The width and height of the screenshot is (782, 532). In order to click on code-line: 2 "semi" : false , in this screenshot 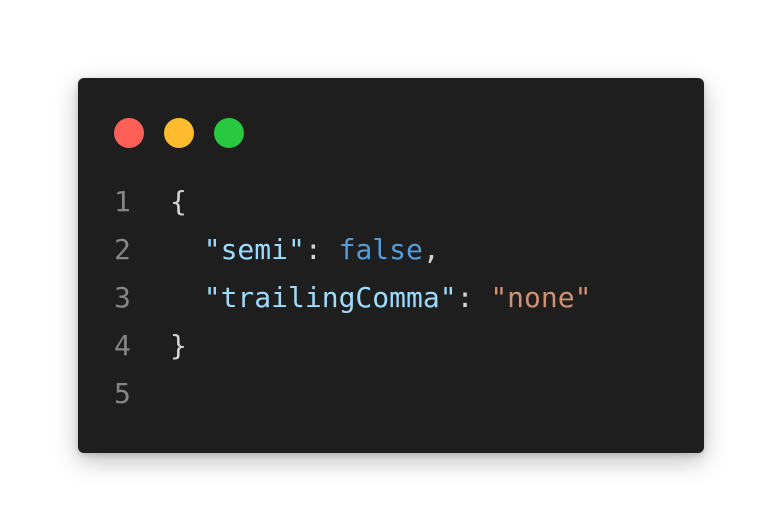, I will do `click(352, 250)`.